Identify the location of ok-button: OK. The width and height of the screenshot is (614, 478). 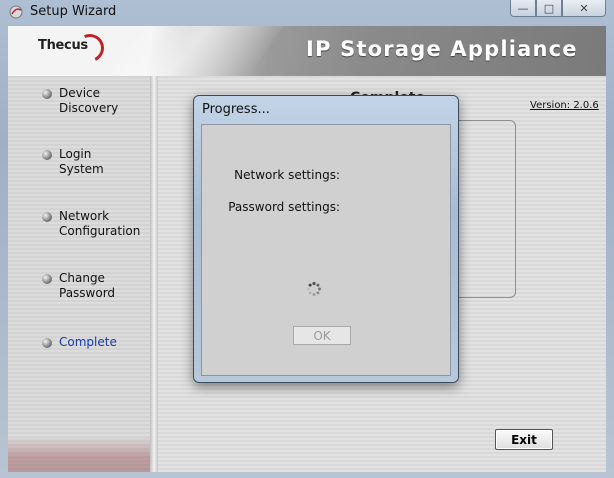
(322, 335).